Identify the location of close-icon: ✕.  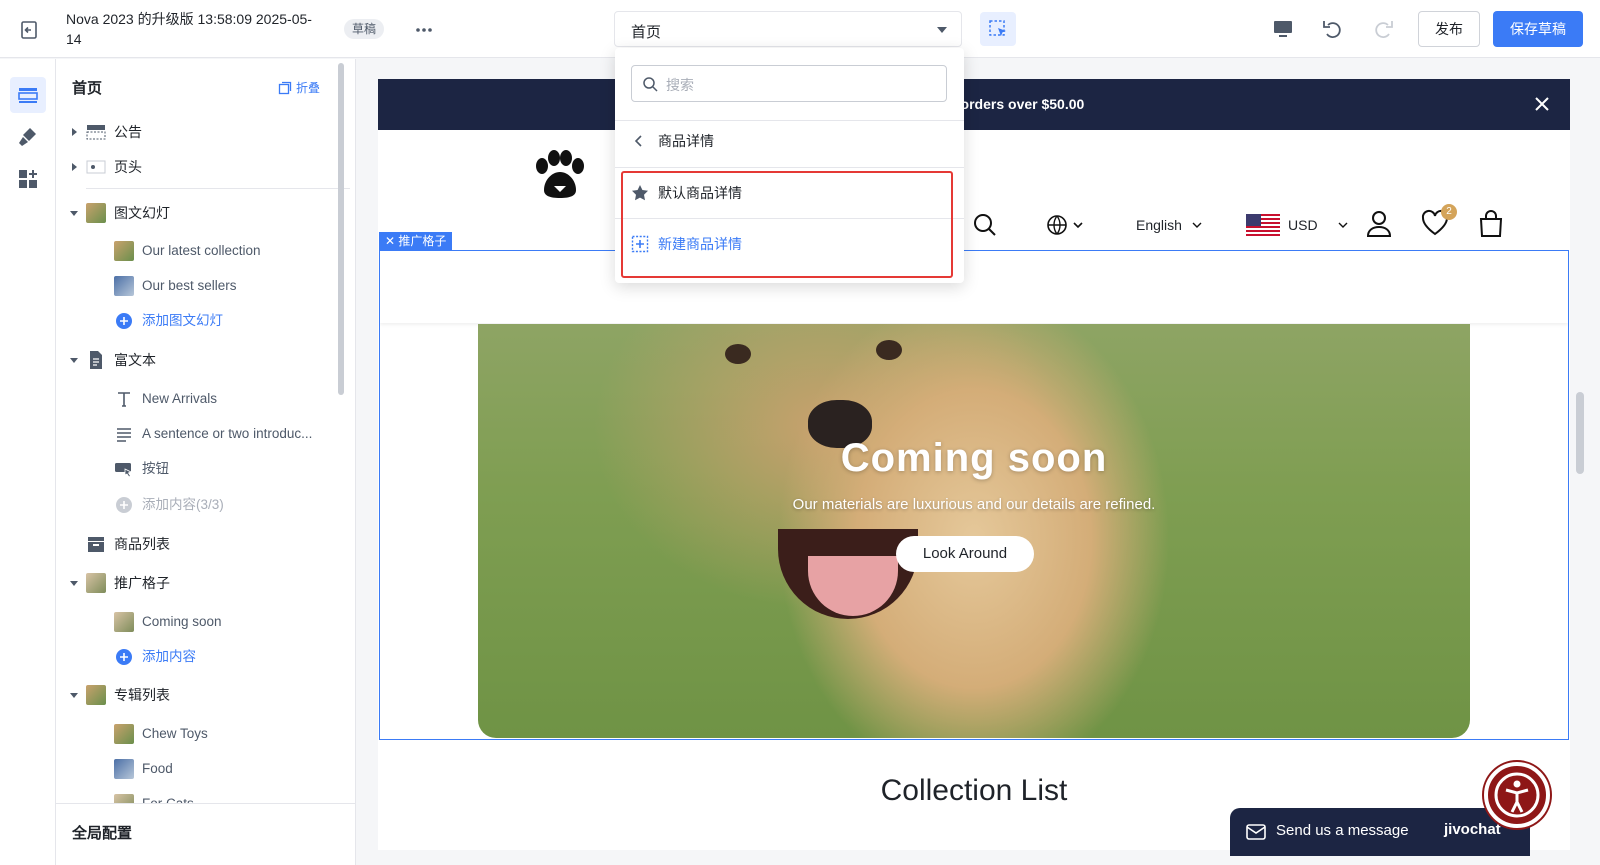
(391, 241).